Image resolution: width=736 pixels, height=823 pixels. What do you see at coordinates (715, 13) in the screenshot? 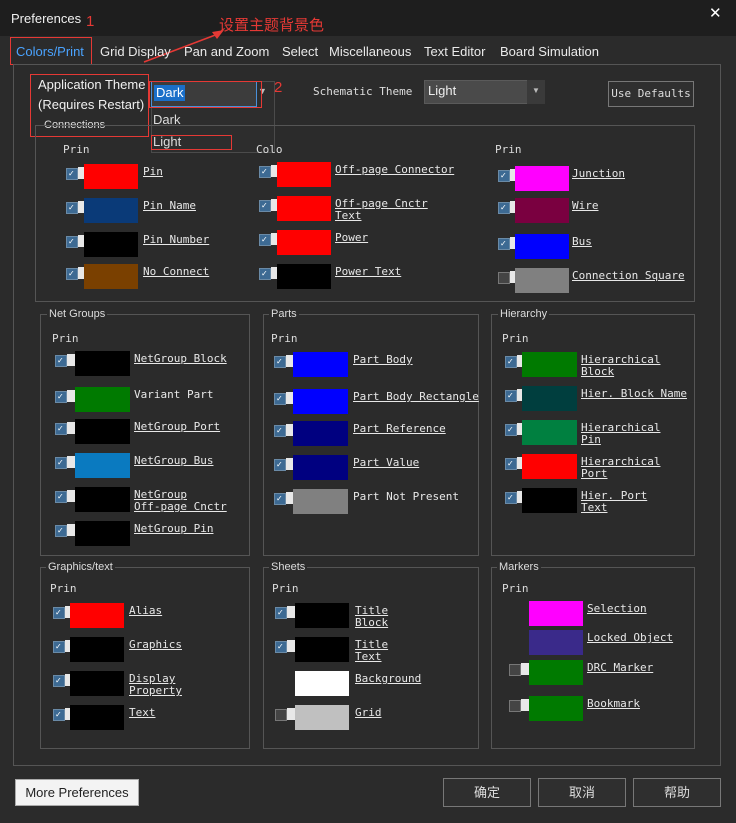
I see `close-icon: ✕` at bounding box center [715, 13].